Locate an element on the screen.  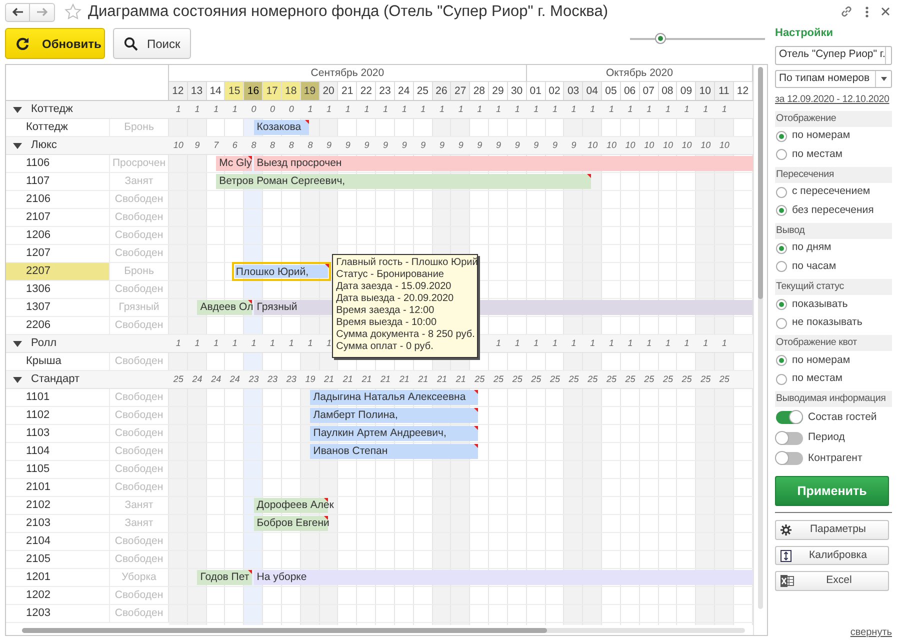
booking-bar: Ламберт Полина, is located at coordinates (394, 415).